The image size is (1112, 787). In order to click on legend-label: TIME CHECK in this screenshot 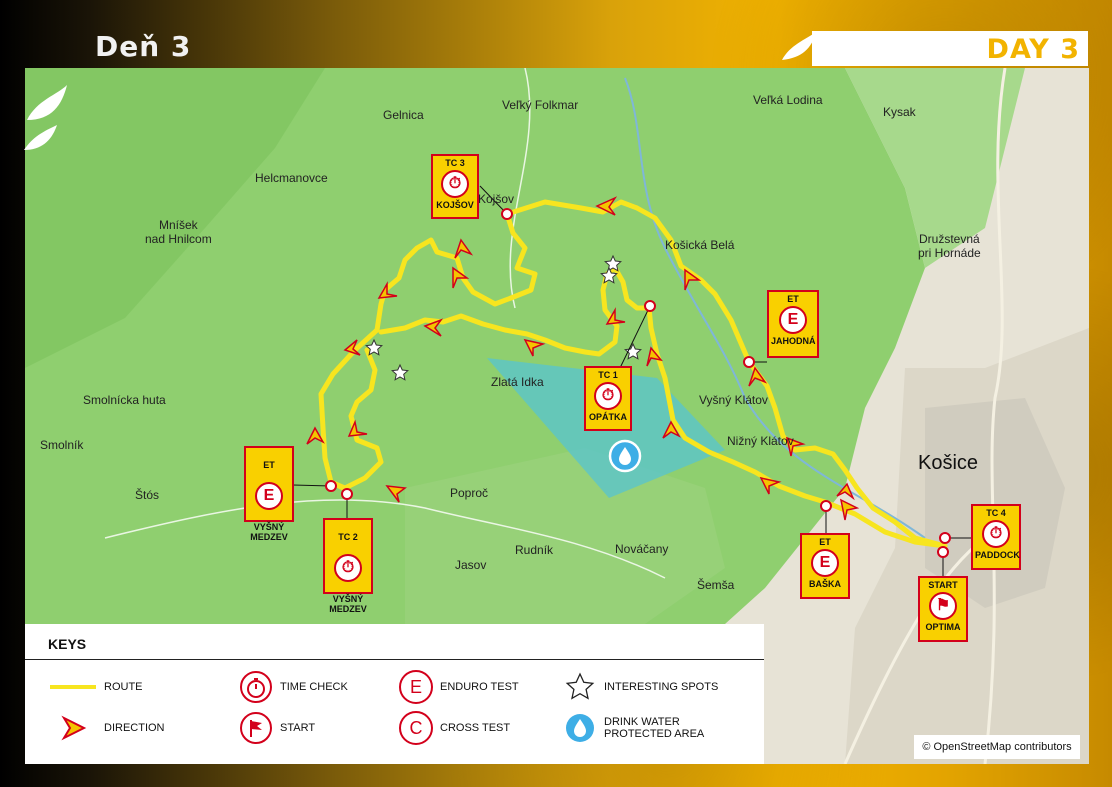, I will do `click(314, 687)`.